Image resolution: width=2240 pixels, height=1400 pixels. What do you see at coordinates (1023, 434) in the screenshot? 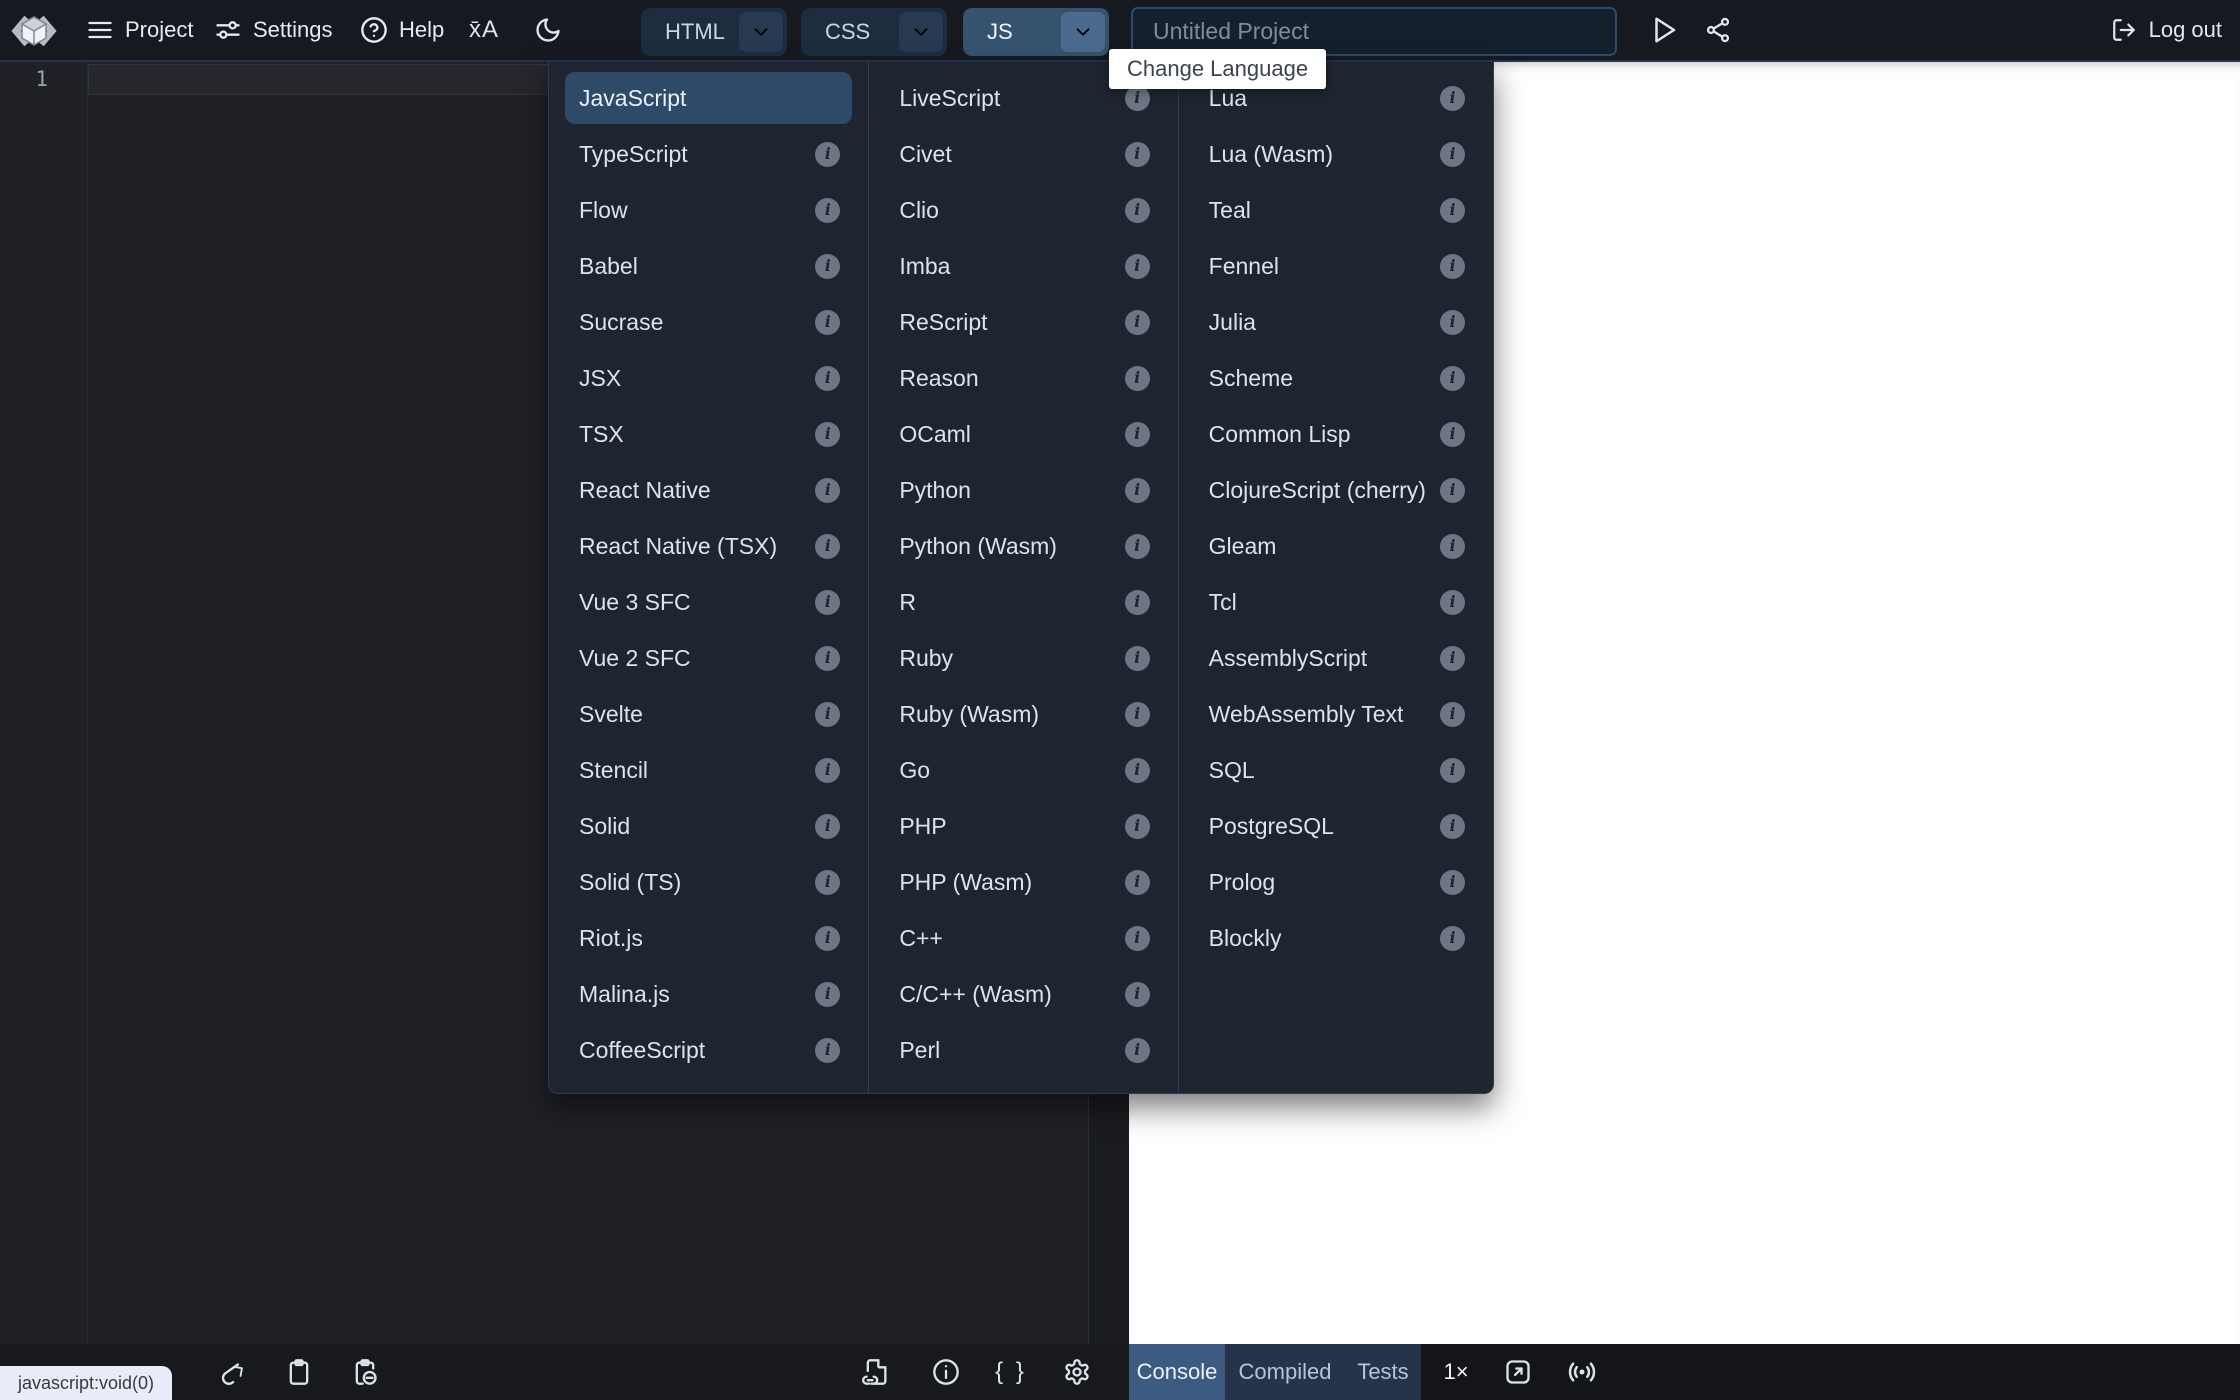
I see `language-option: OCaml i` at bounding box center [1023, 434].